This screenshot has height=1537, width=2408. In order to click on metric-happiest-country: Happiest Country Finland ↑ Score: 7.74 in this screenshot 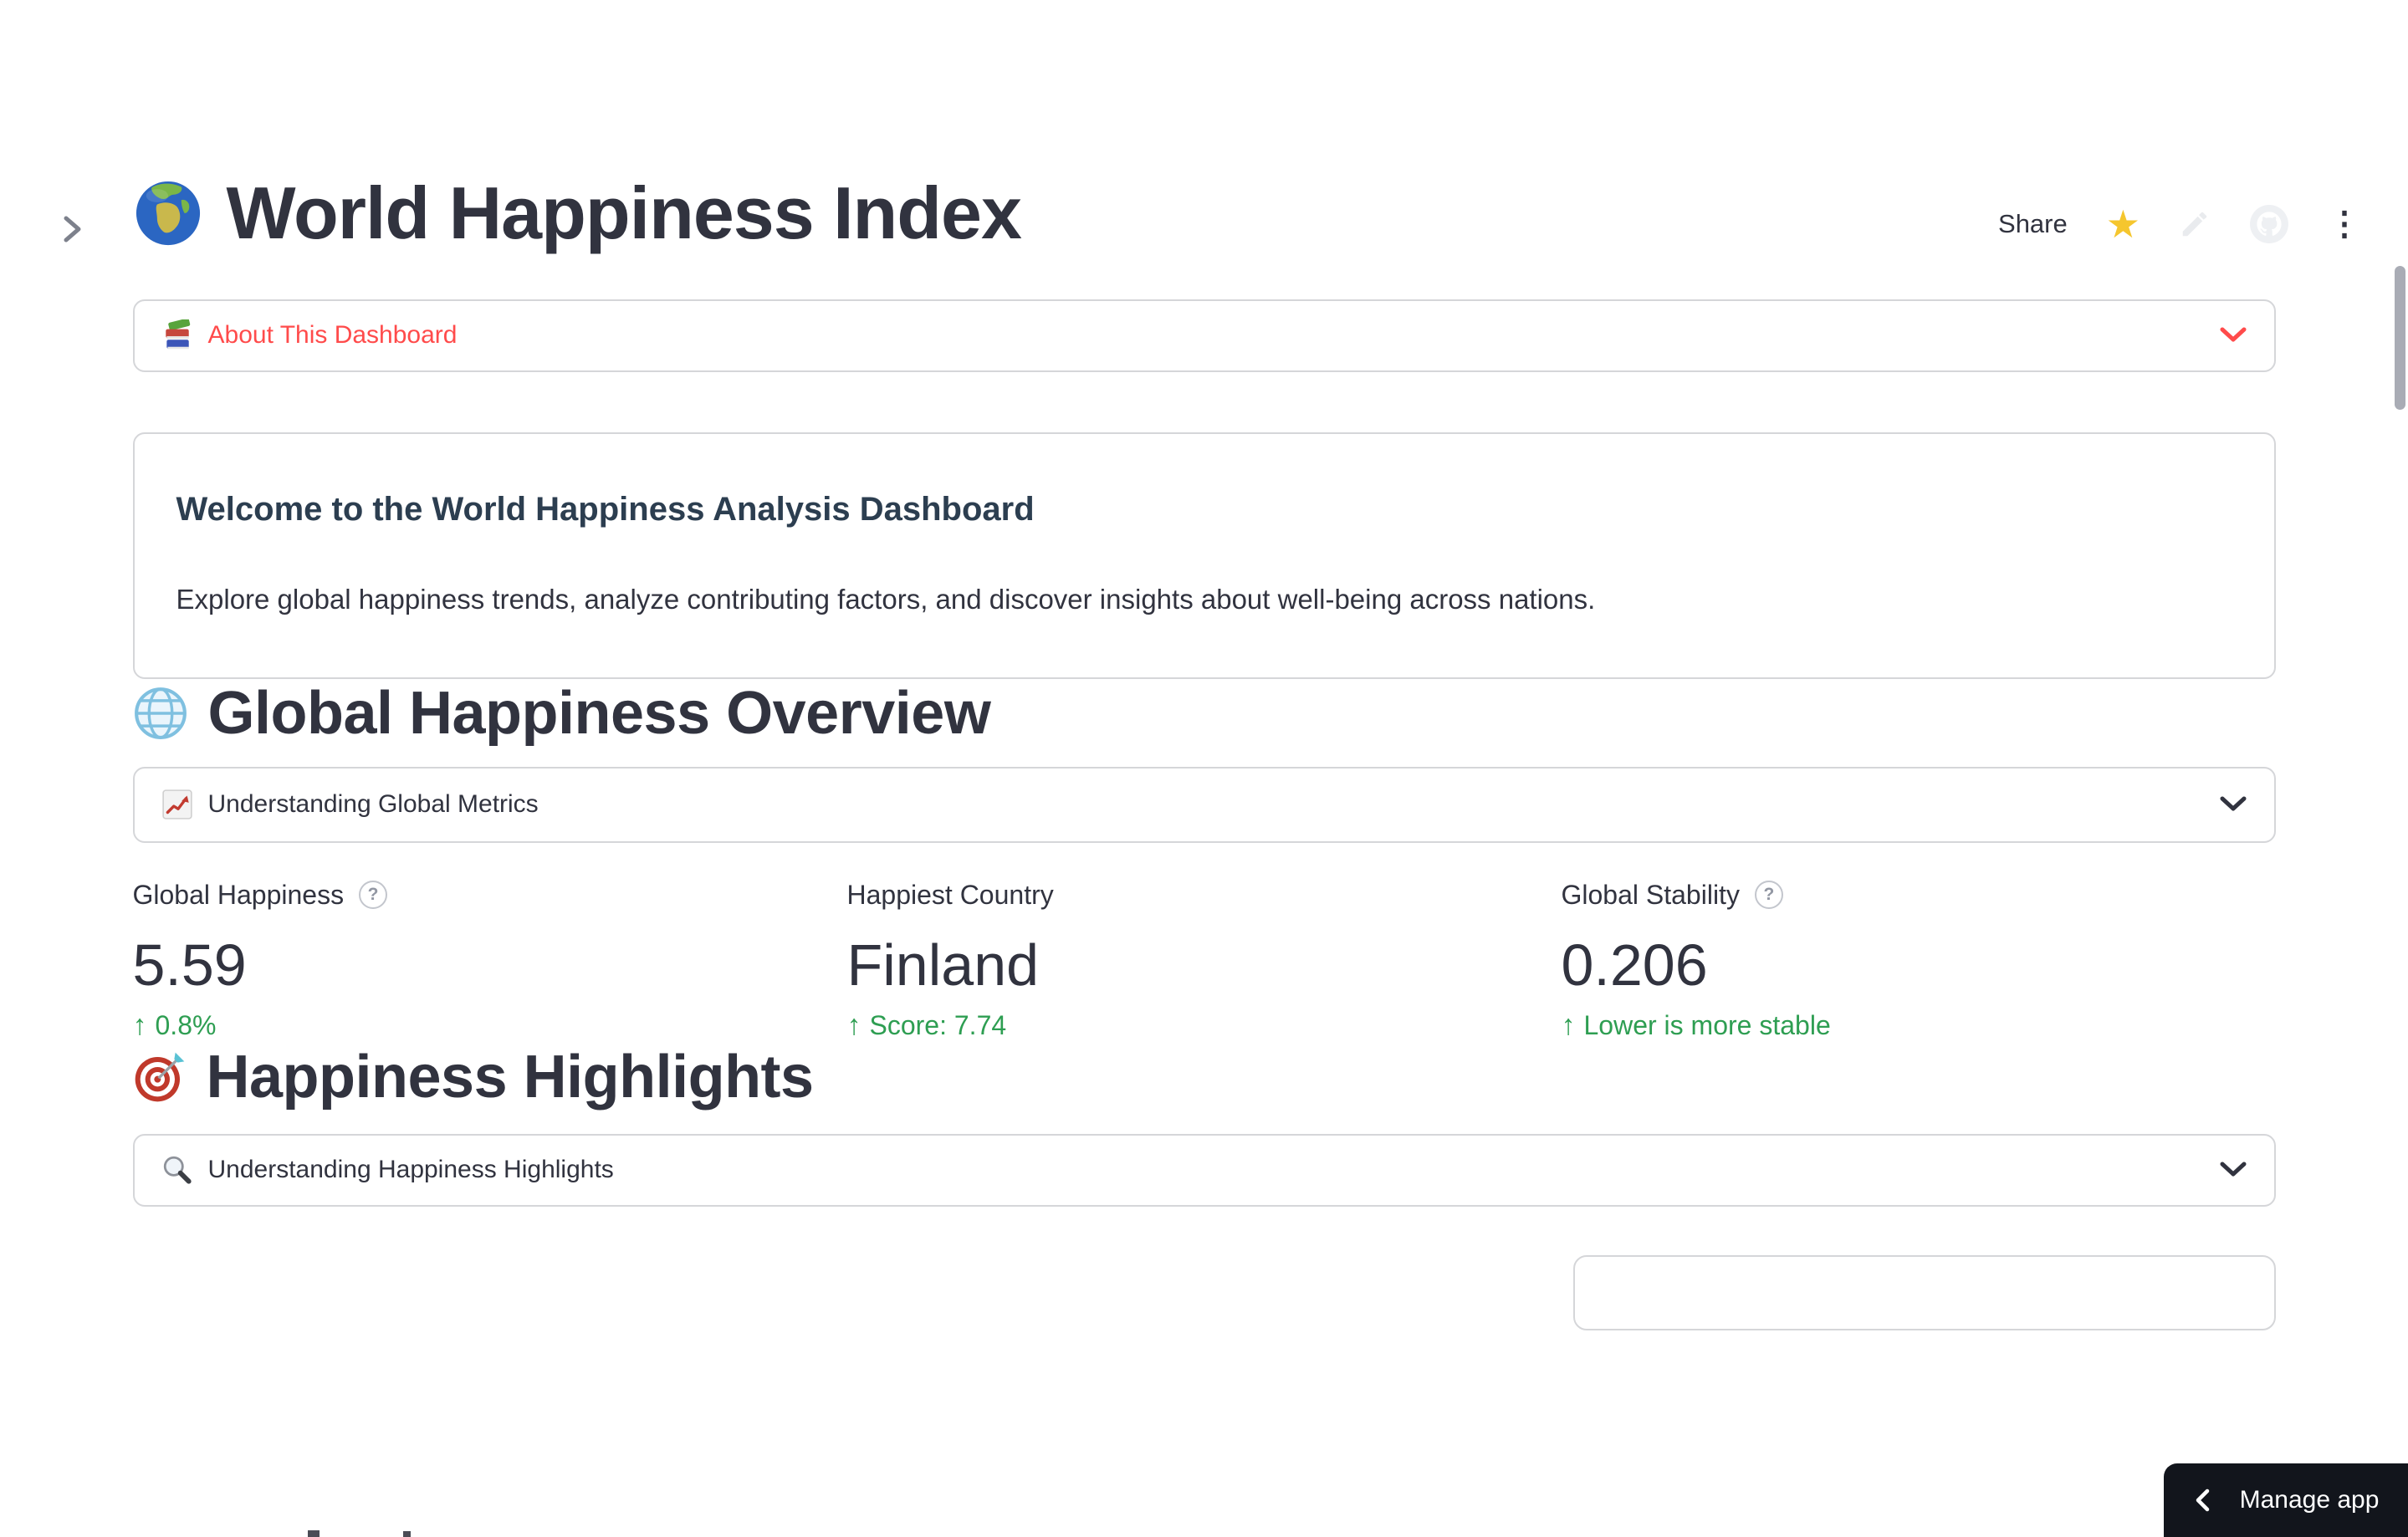, I will do `click(1204, 961)`.